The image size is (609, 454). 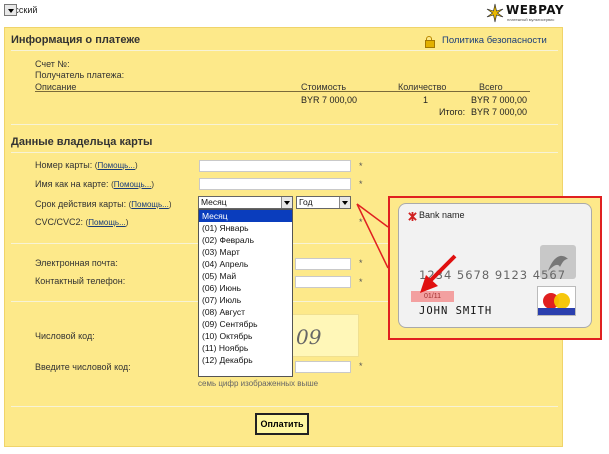 I want to click on privacy-policy-link: Политика безопасности, so click(x=486, y=41).